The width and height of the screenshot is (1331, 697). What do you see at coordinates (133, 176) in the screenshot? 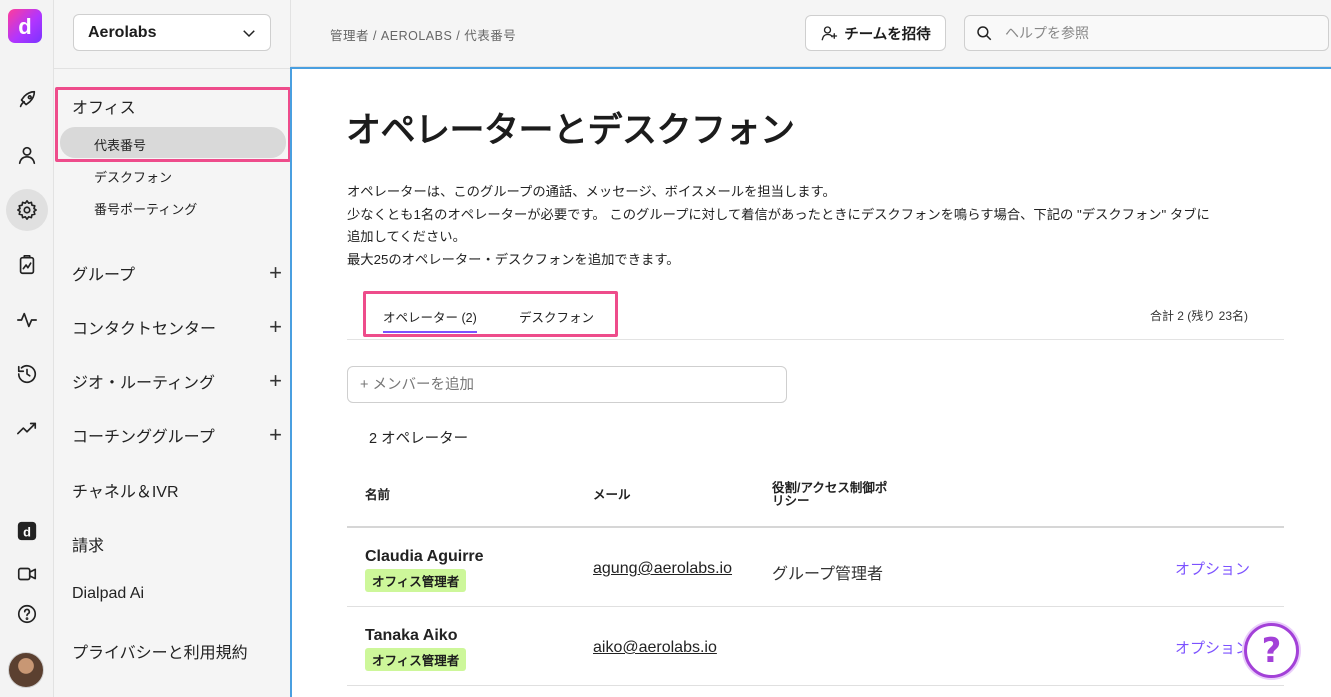
I see `nav-item-deskphone: デスクフォン` at bounding box center [133, 176].